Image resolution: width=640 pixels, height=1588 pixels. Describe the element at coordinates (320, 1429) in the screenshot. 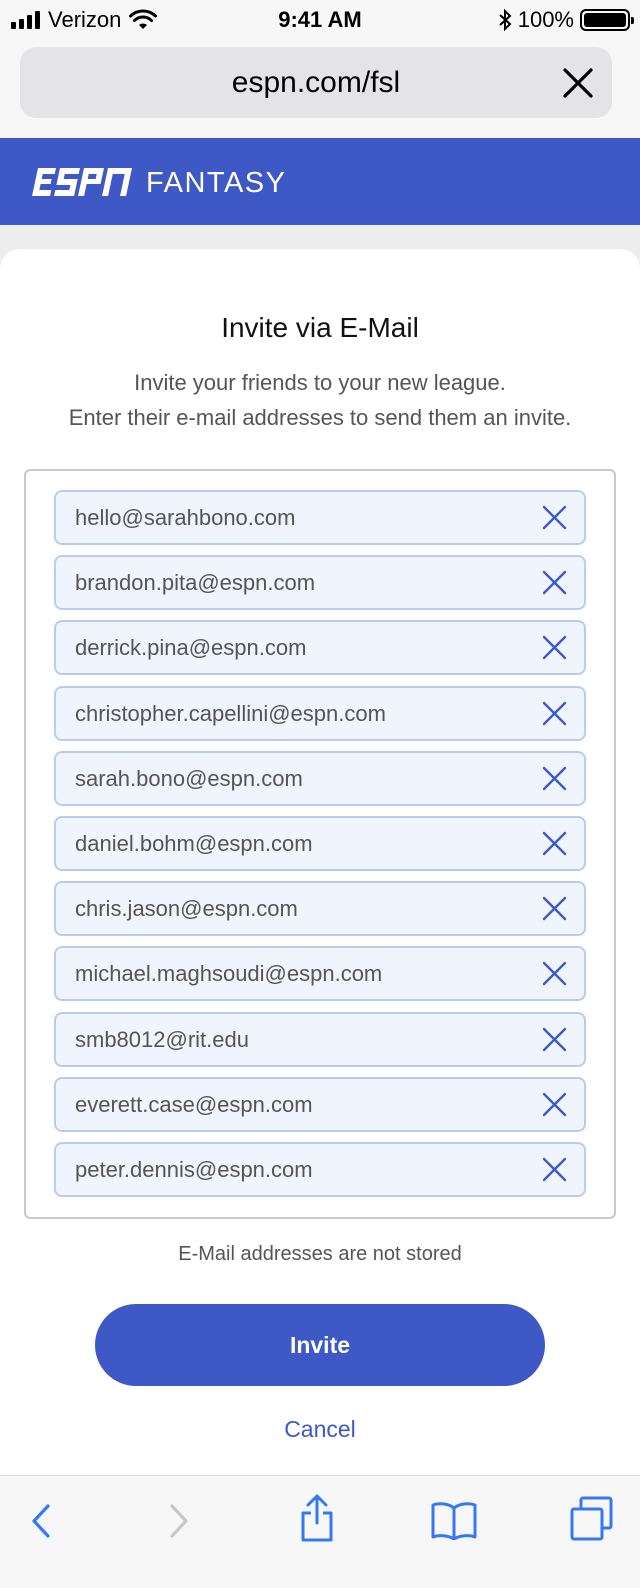

I see `cancel-button: Cancel` at that location.